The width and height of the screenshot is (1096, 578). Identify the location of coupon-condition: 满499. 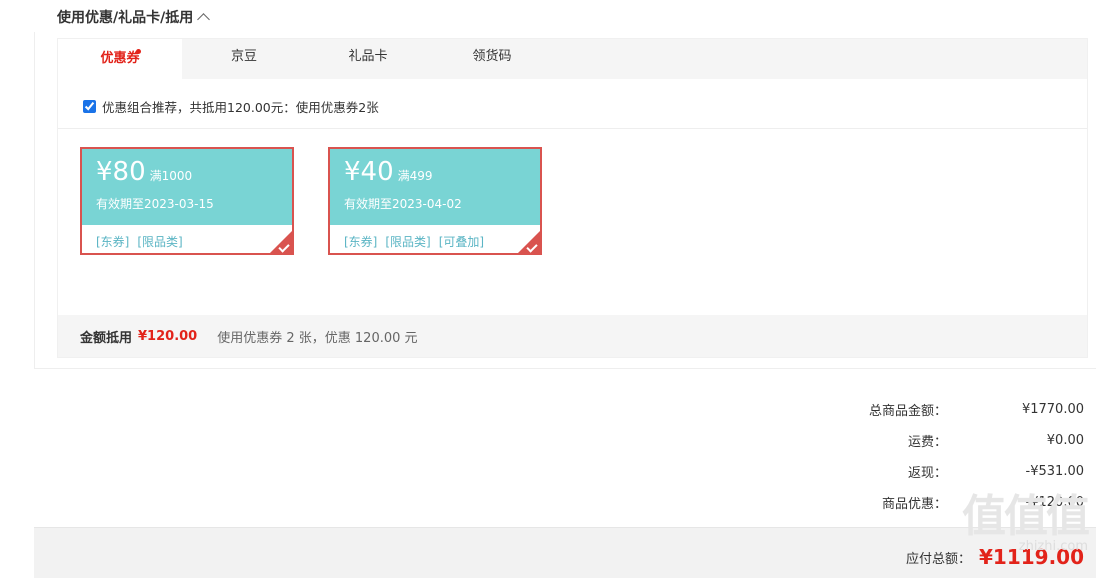
(415, 176).